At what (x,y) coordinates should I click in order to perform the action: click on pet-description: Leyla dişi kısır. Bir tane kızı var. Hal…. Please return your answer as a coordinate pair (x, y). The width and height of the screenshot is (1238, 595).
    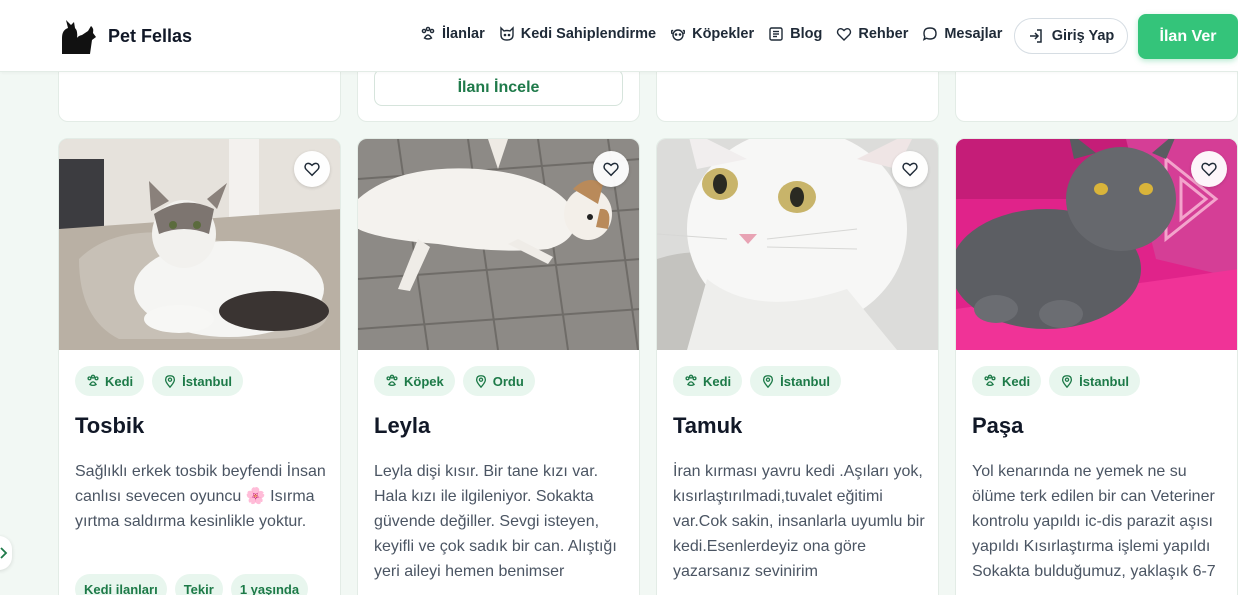
    Looking at the image, I should click on (495, 521).